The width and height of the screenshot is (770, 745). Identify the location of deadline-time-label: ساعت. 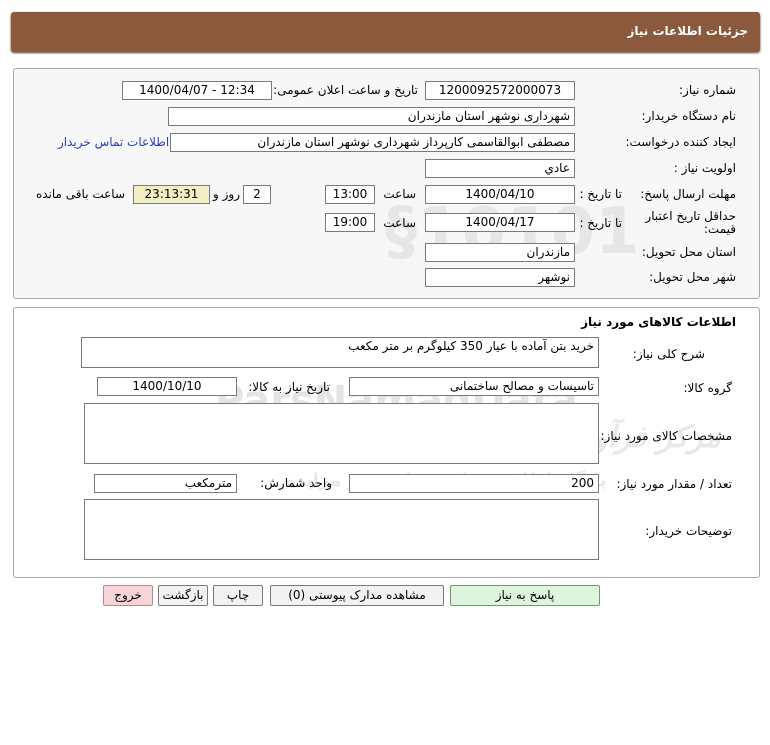
(399, 194).